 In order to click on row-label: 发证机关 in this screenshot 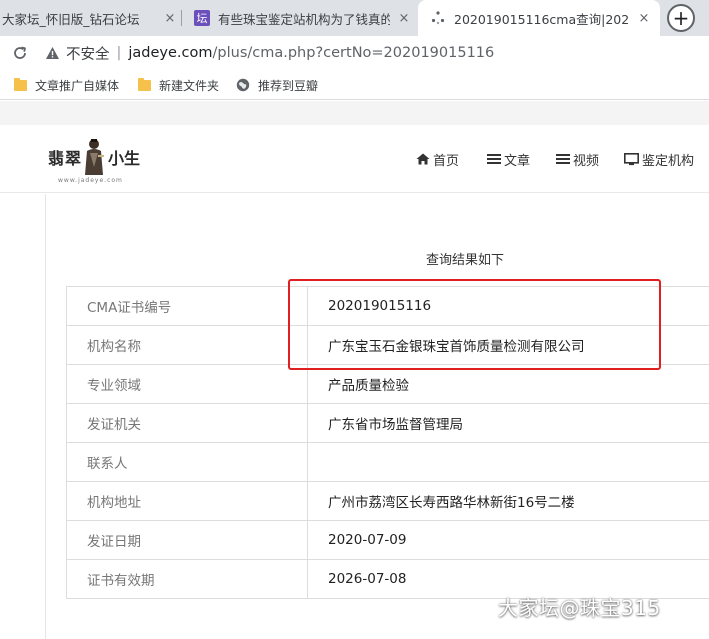, I will do `click(187, 423)`.